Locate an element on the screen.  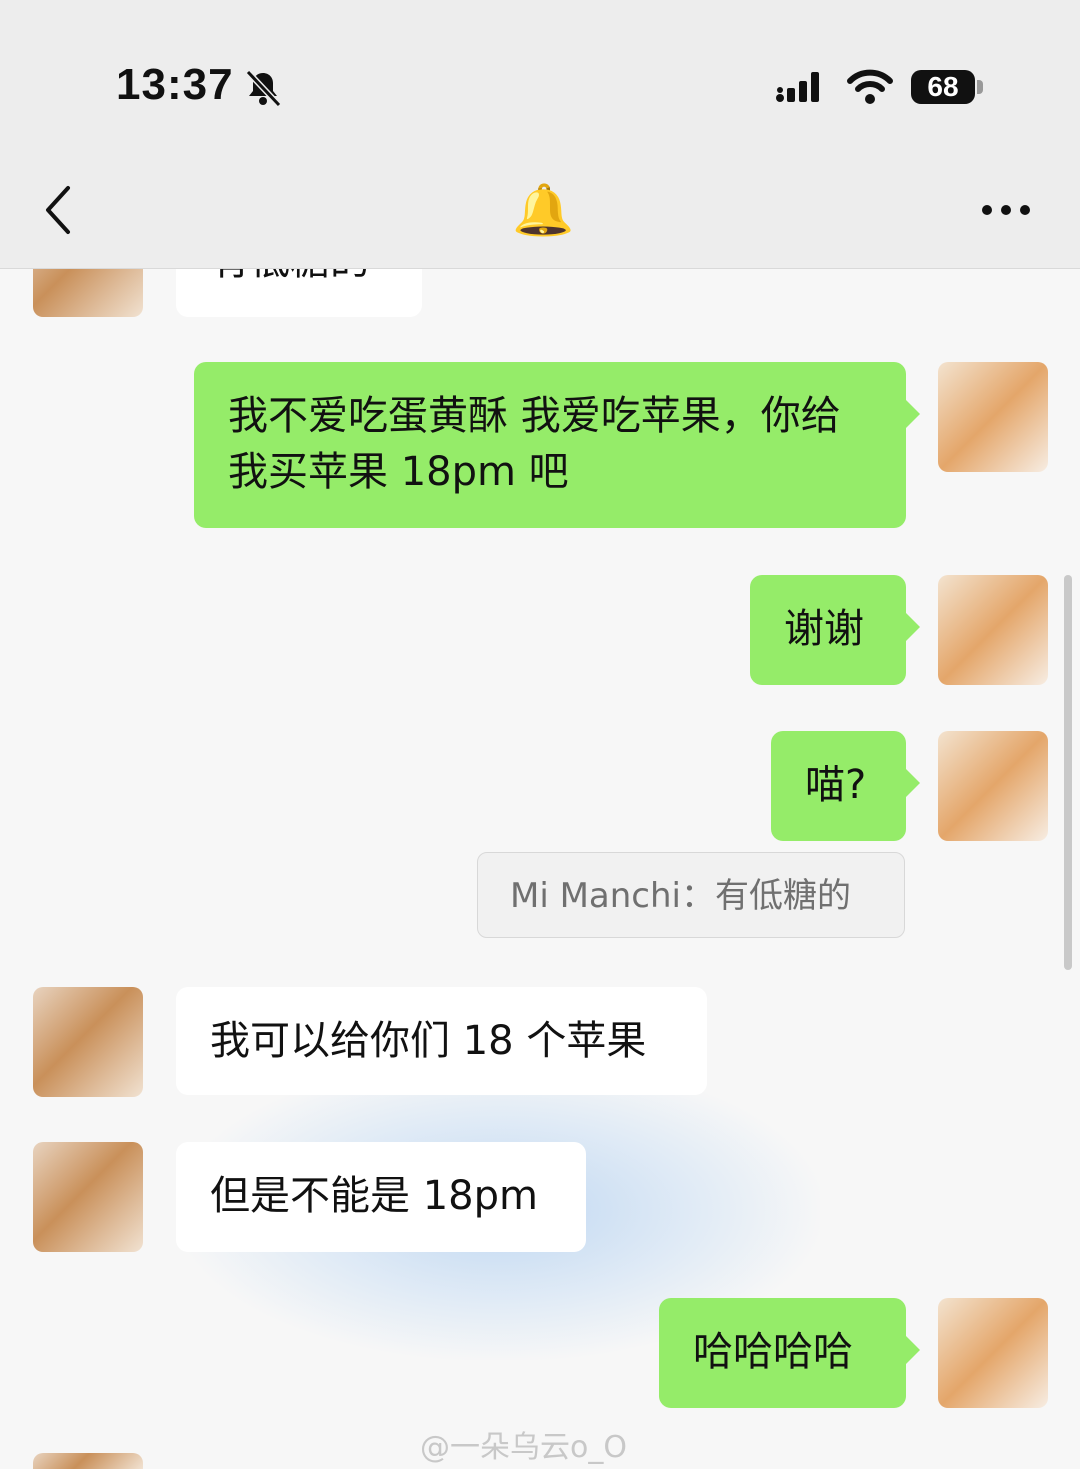
battery-icon: 68 is located at coordinates (943, 87).